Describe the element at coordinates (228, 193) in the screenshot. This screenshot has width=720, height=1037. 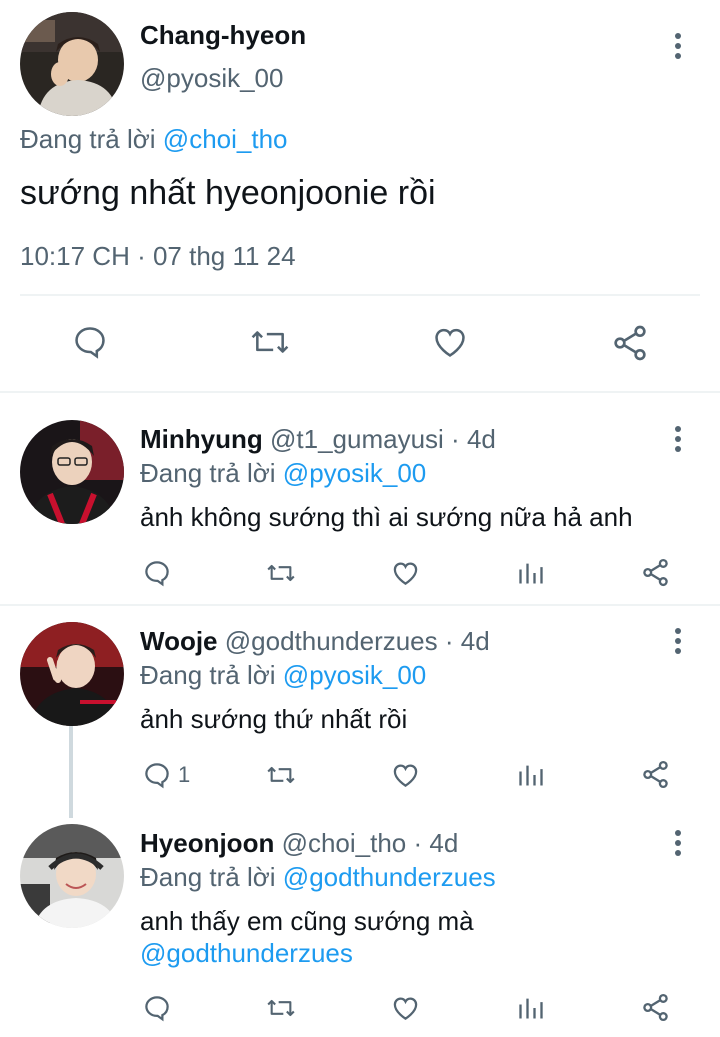
I see `tweet-text: sướng nhất hyeonjoonie rồi` at that location.